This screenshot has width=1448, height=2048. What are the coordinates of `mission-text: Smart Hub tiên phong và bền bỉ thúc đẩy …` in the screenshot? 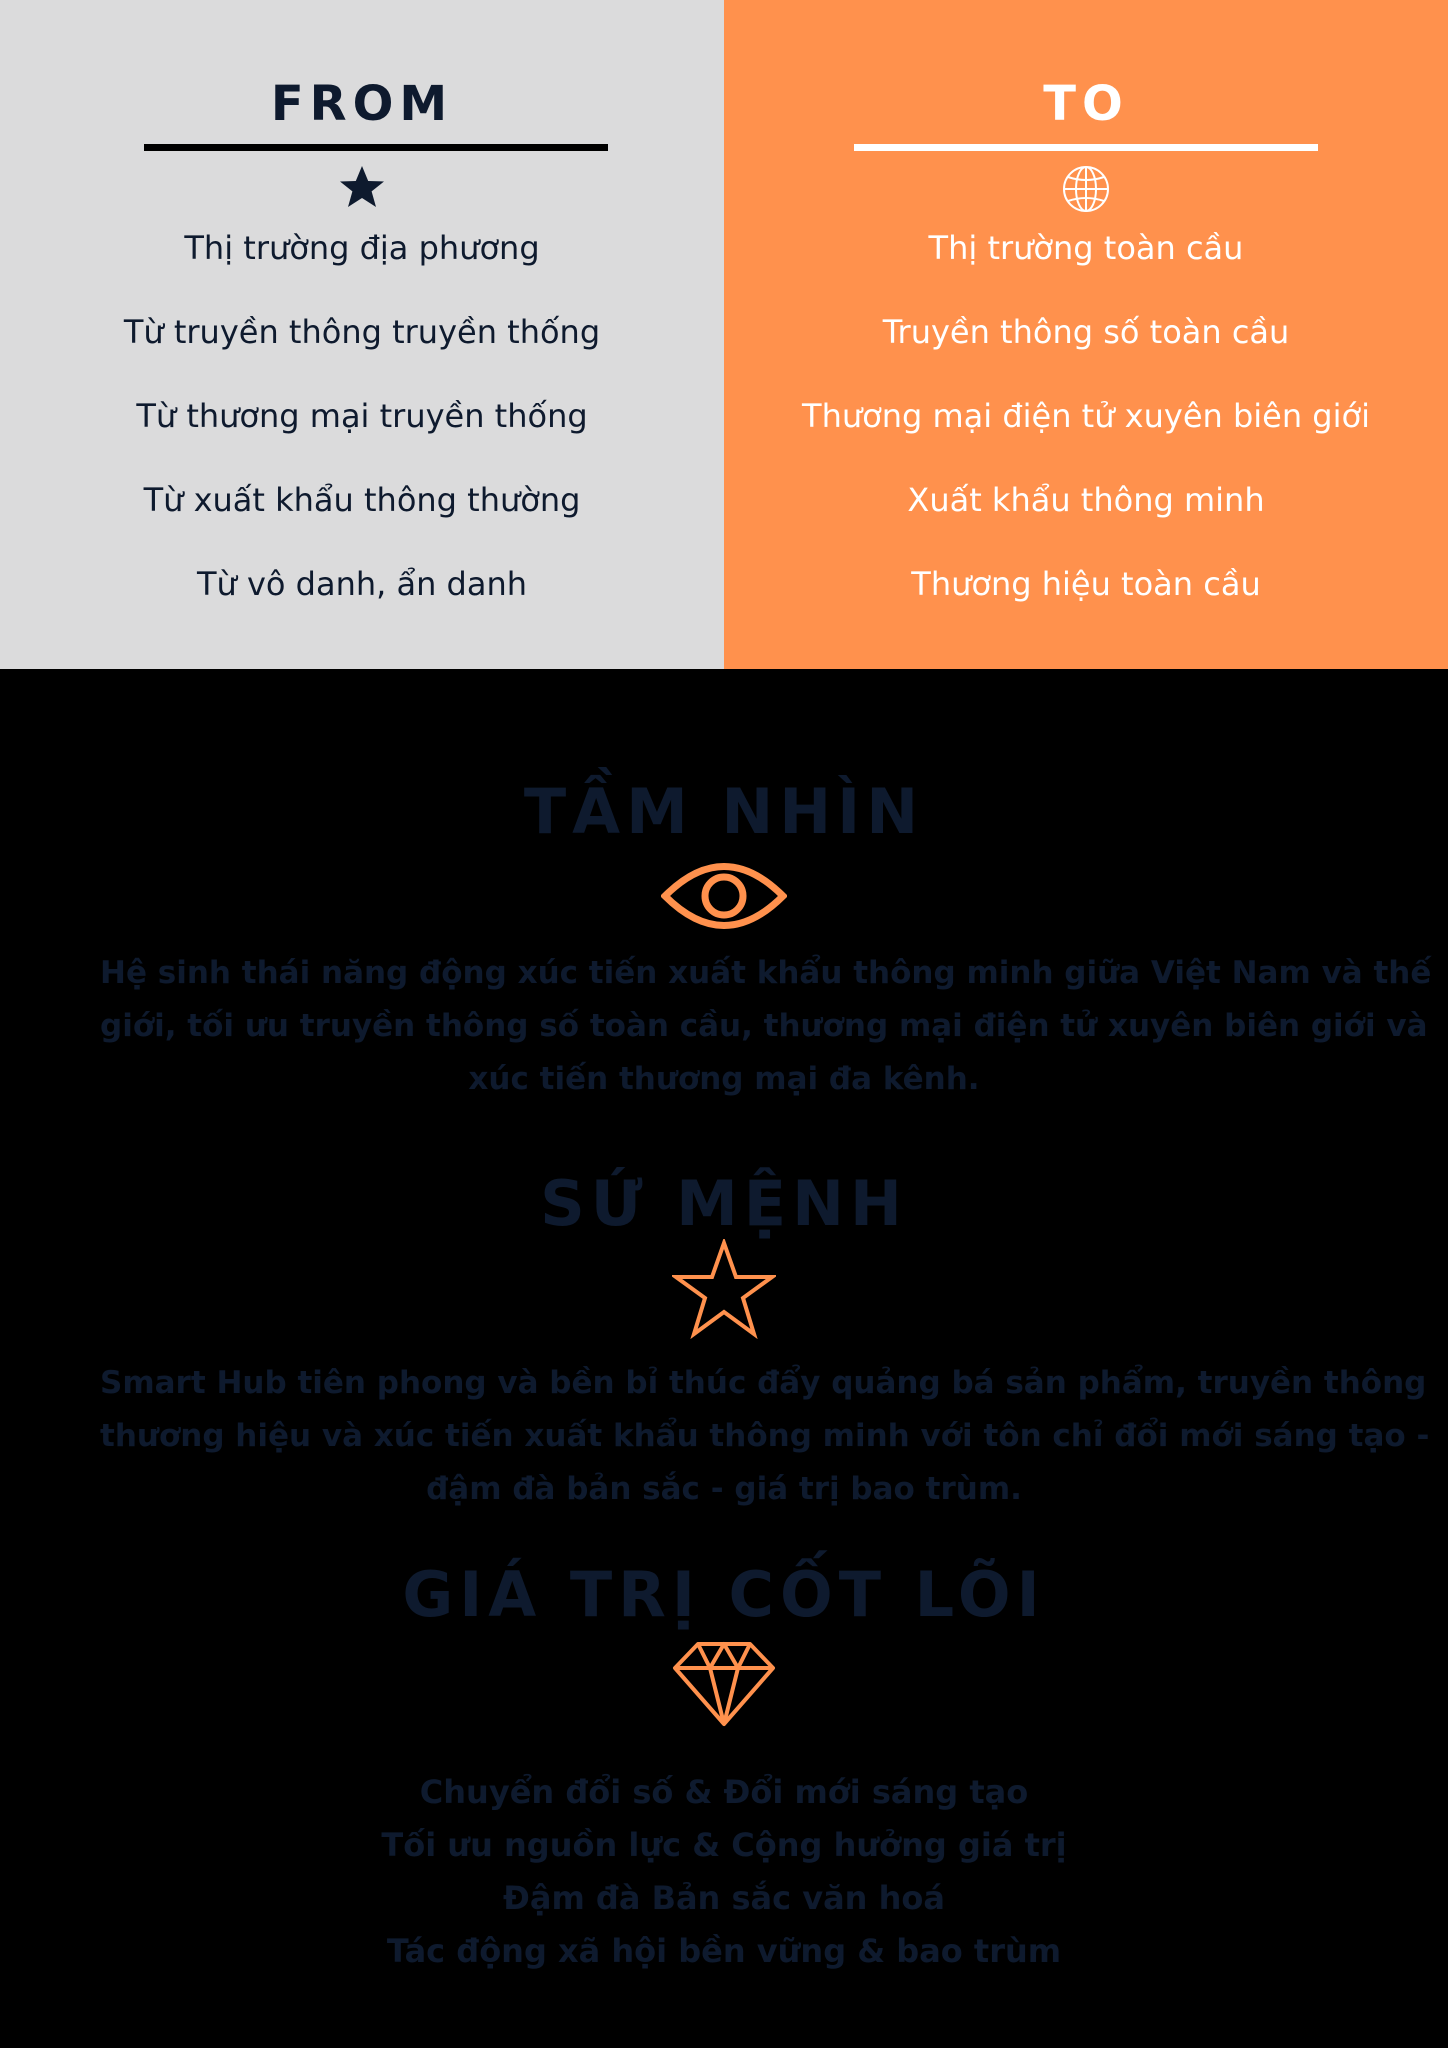 It's located at (765, 1436).